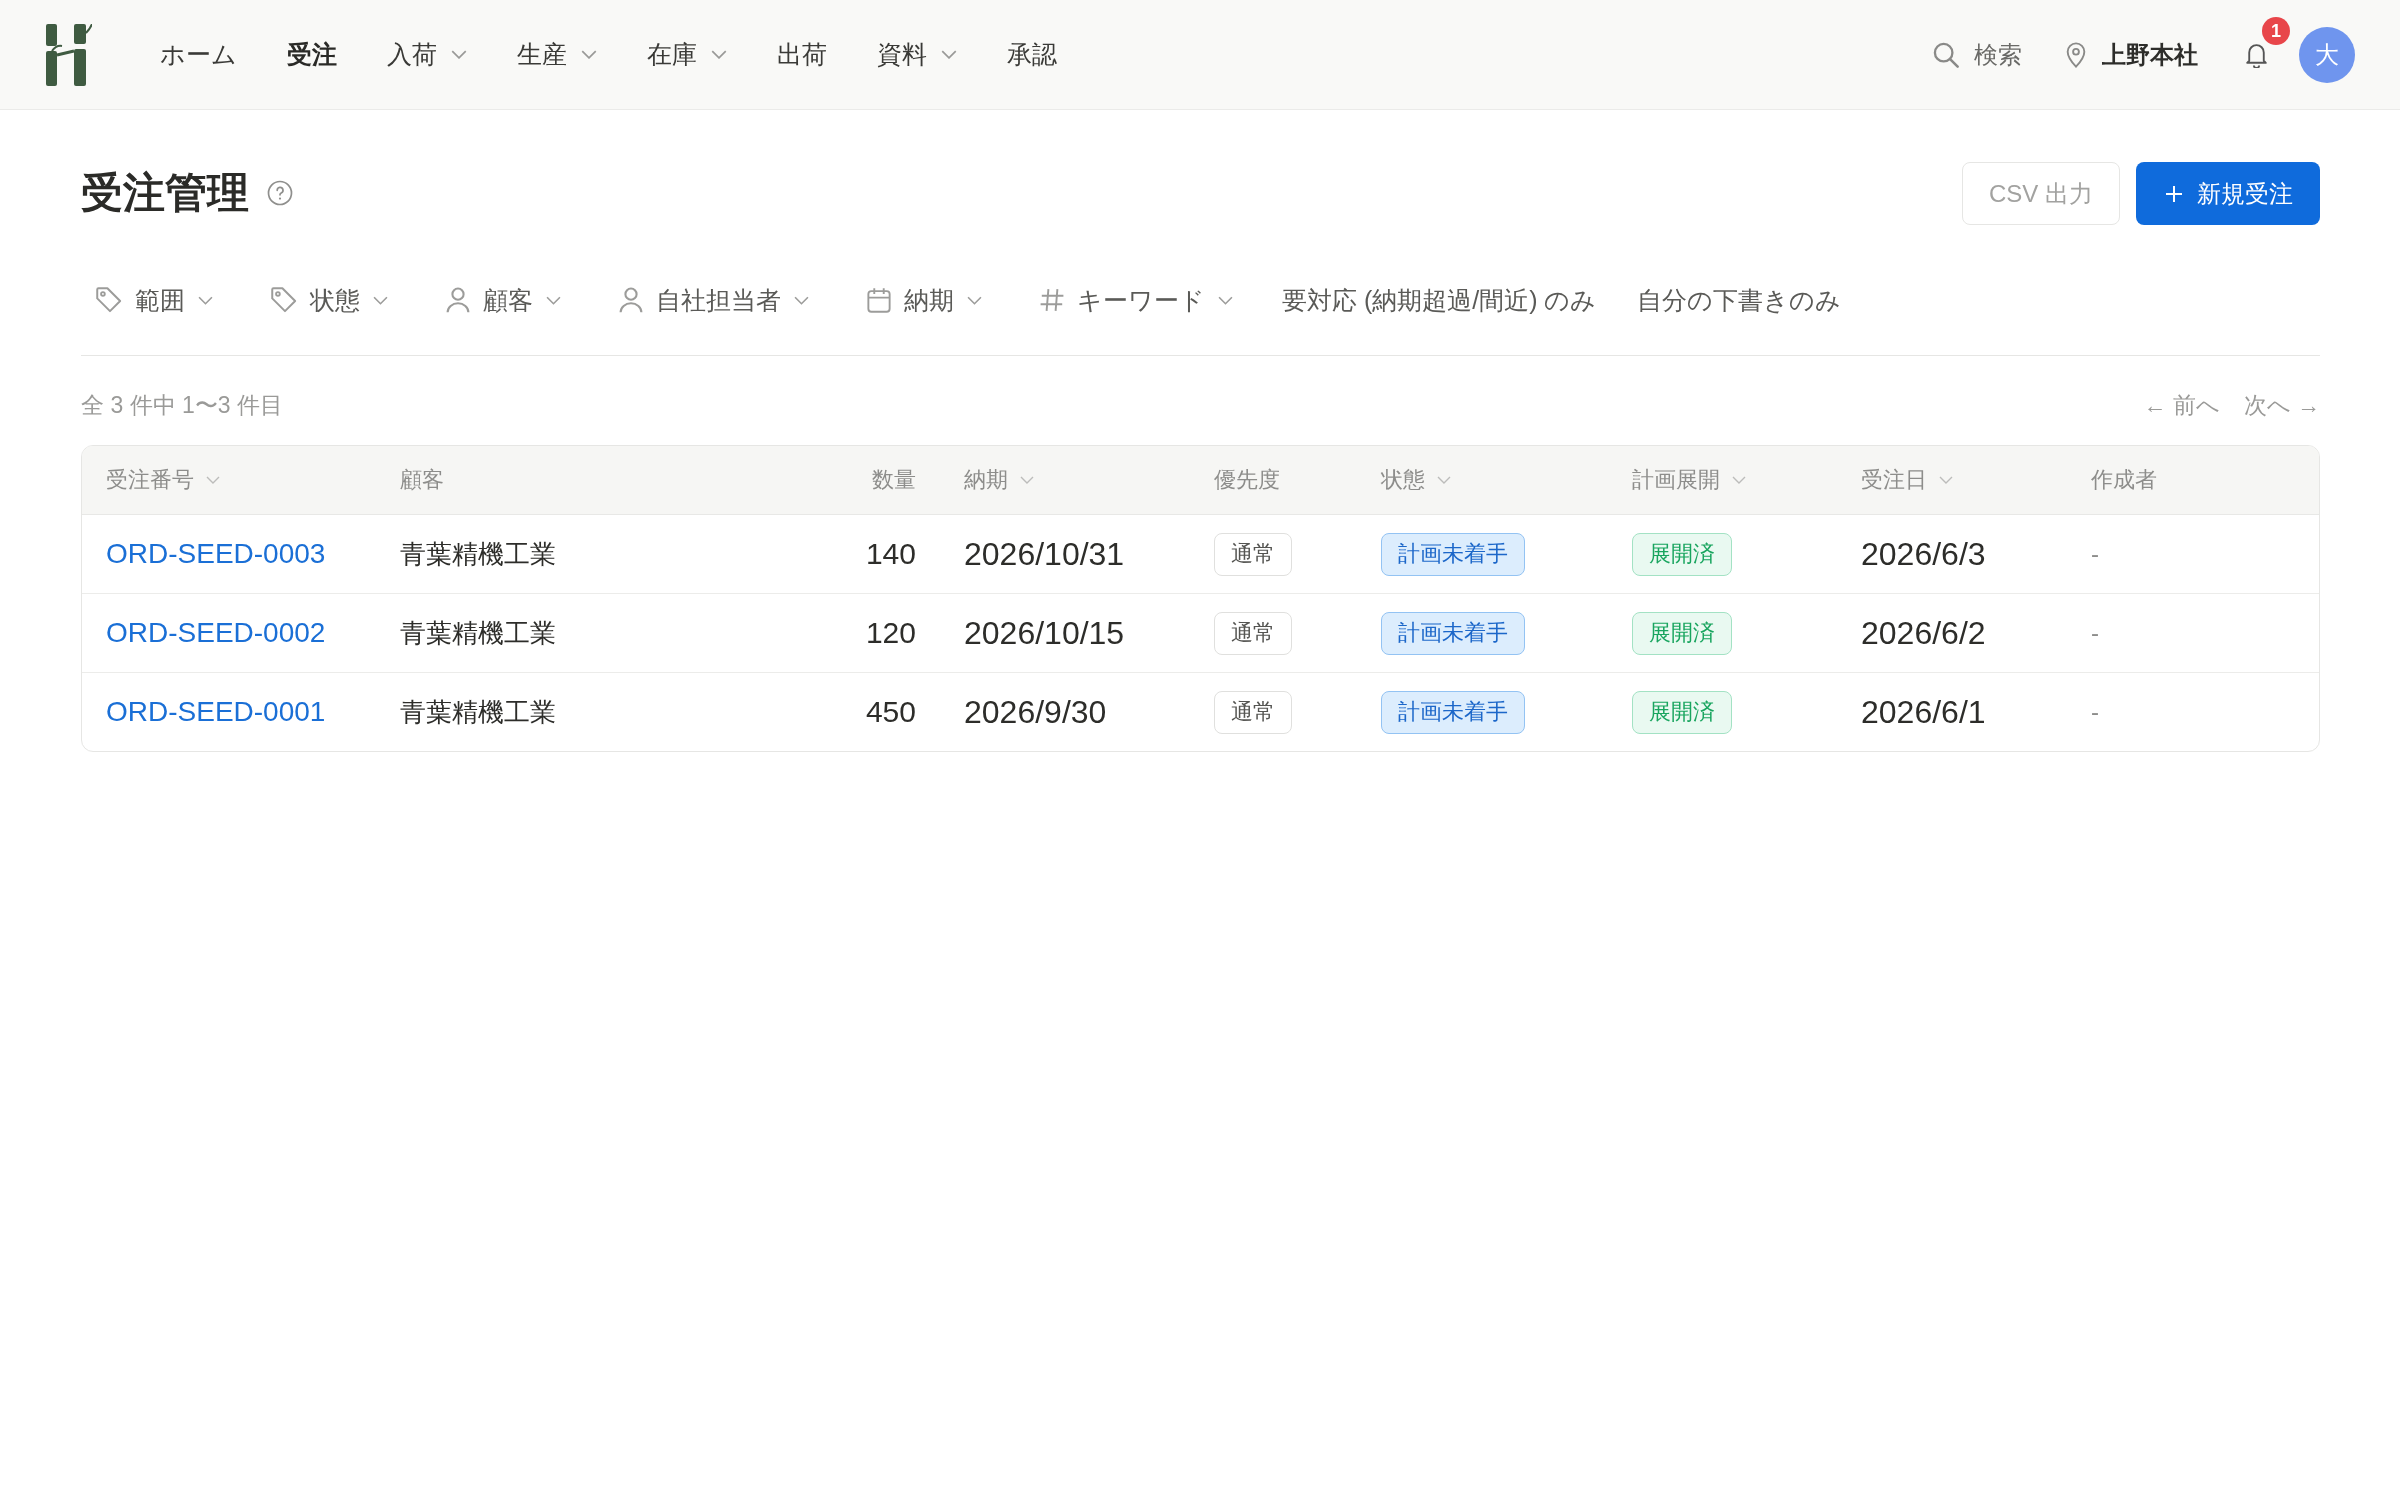 This screenshot has width=2400, height=1500. Describe the element at coordinates (1923, 633) in the screenshot. I see `table-cell-text: 2026/6/2` at that location.